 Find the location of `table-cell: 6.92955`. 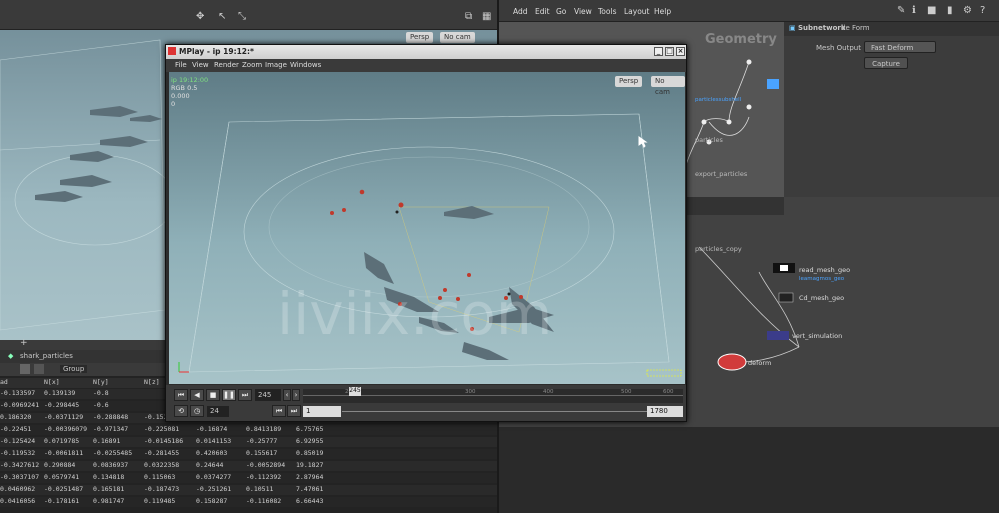

table-cell: 6.92955 is located at coordinates (309, 442).